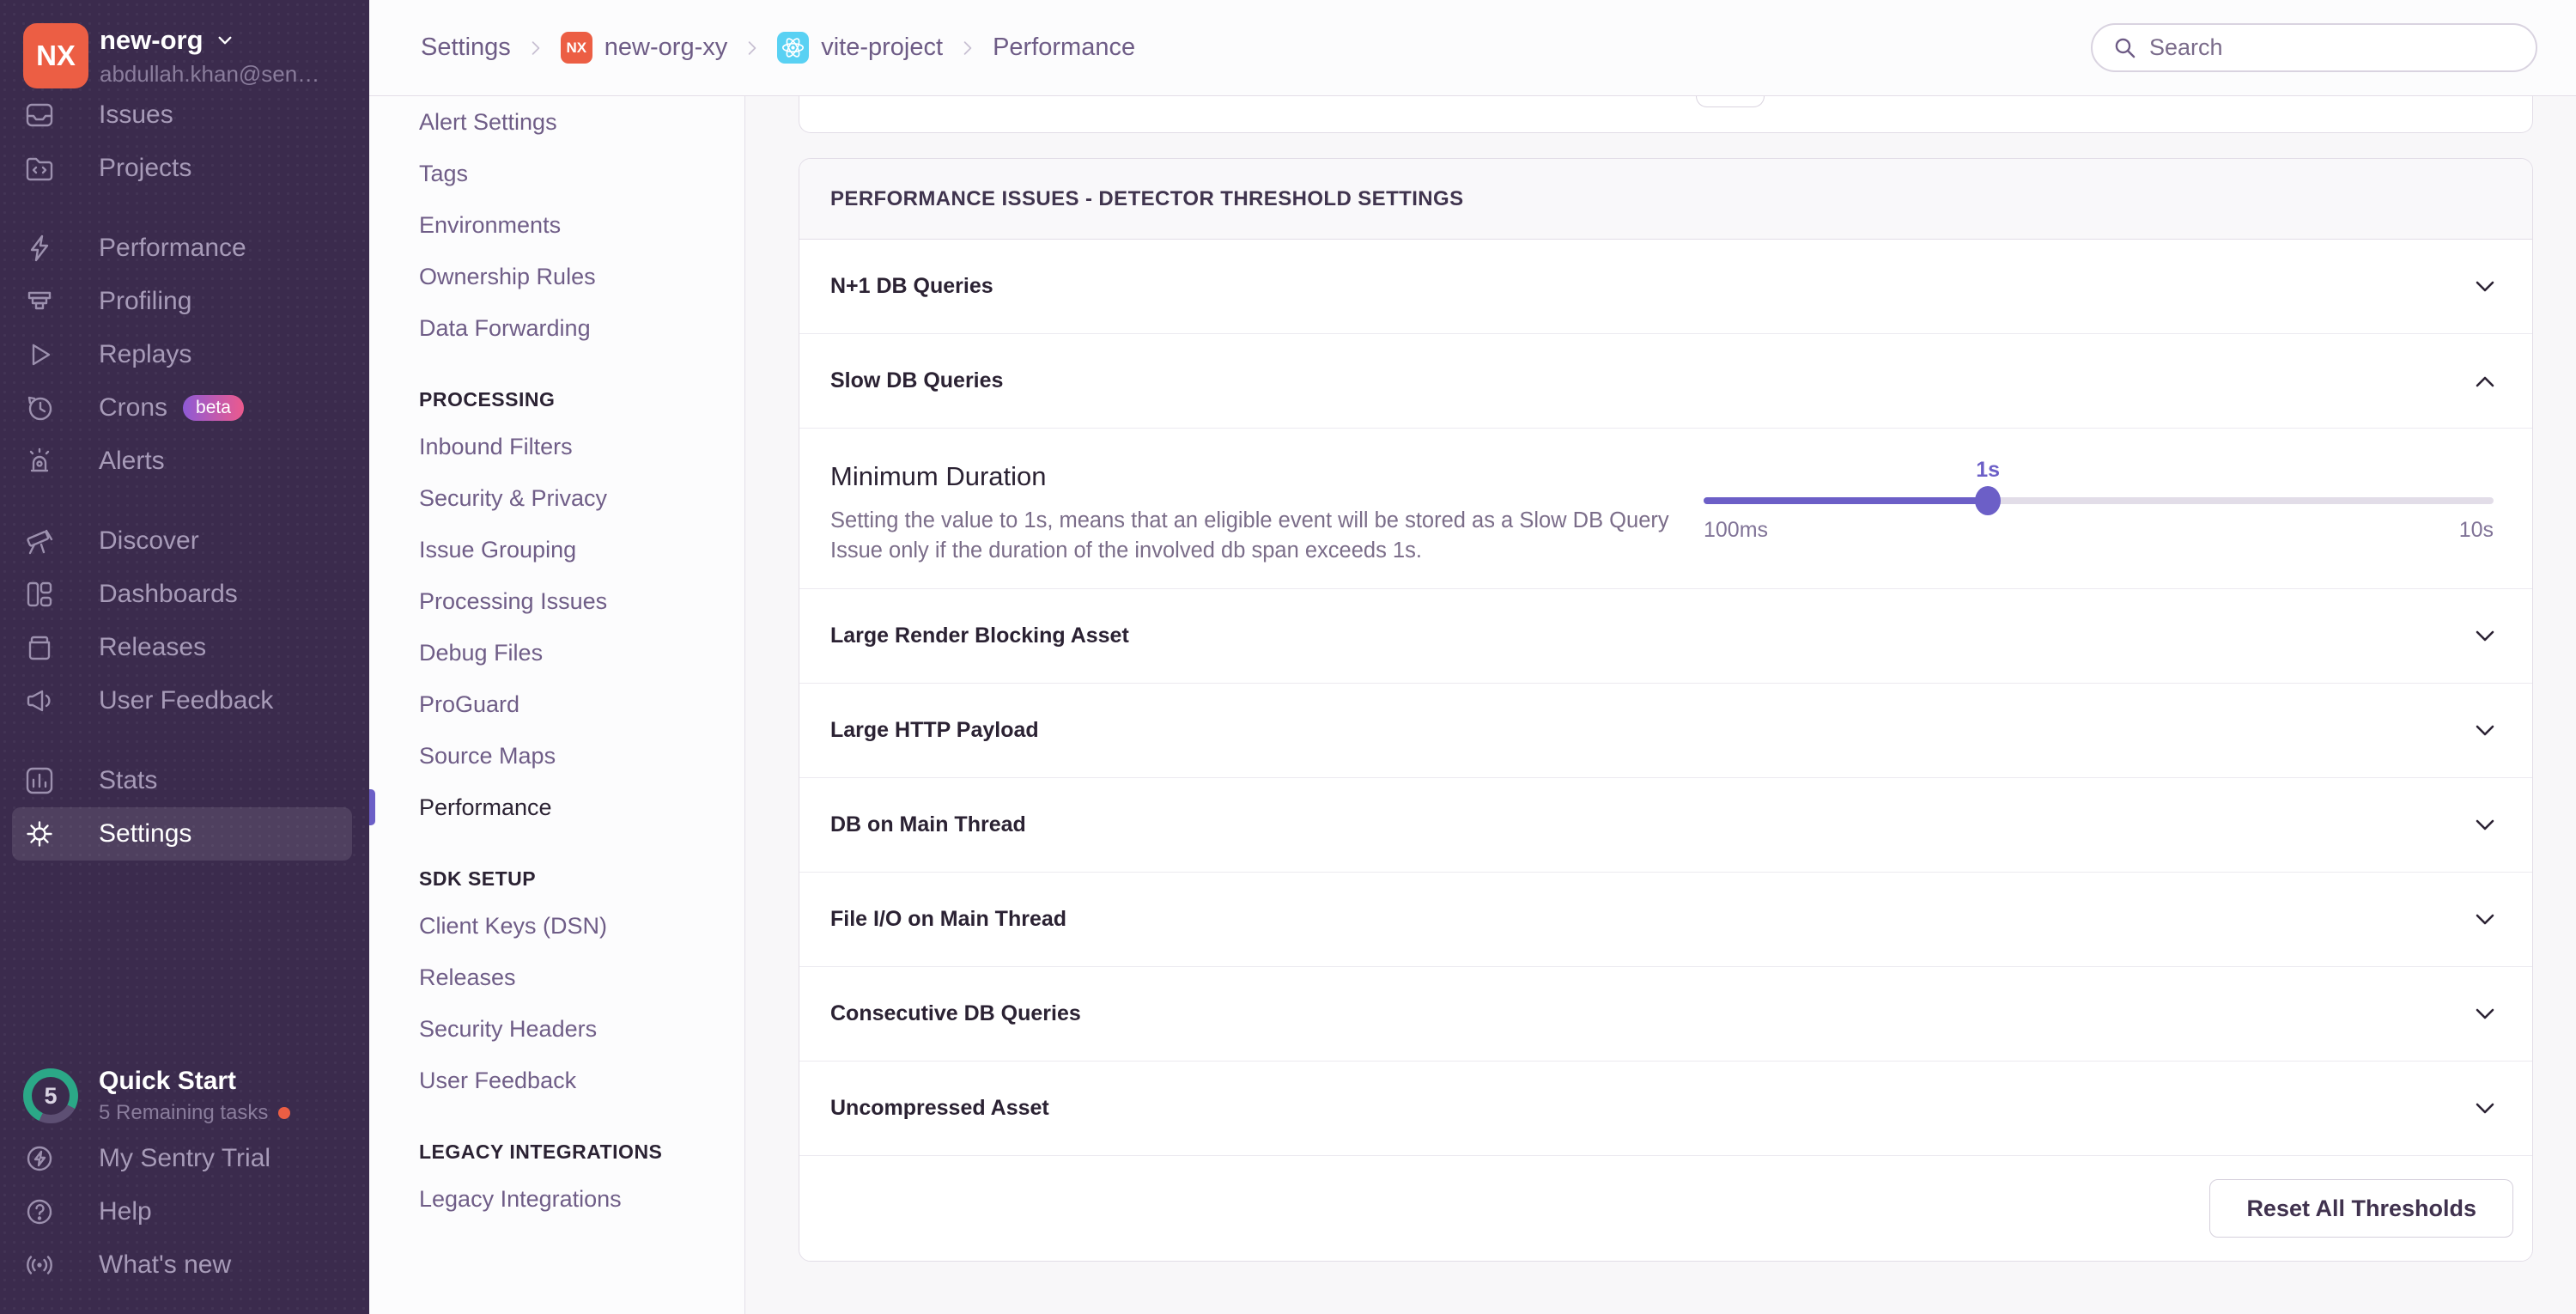 This screenshot has width=2576, height=1314. I want to click on sidebar-item-label: Replays, so click(145, 354).